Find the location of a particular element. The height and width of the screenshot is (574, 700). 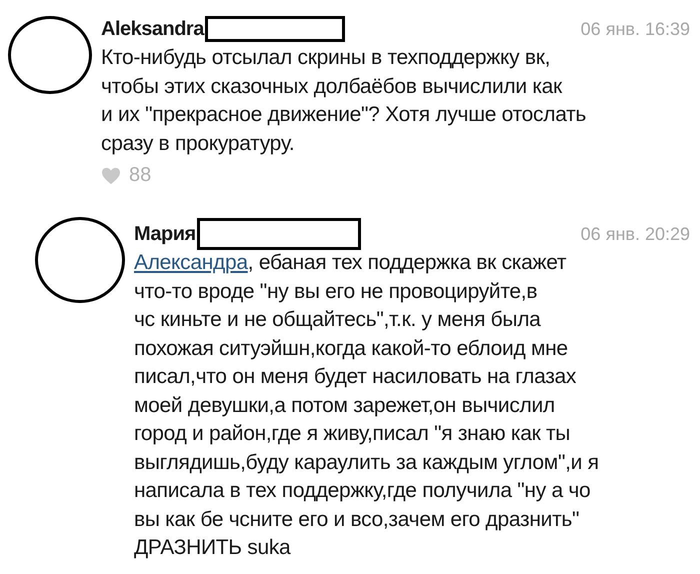

like-count: 88 is located at coordinates (140, 175).